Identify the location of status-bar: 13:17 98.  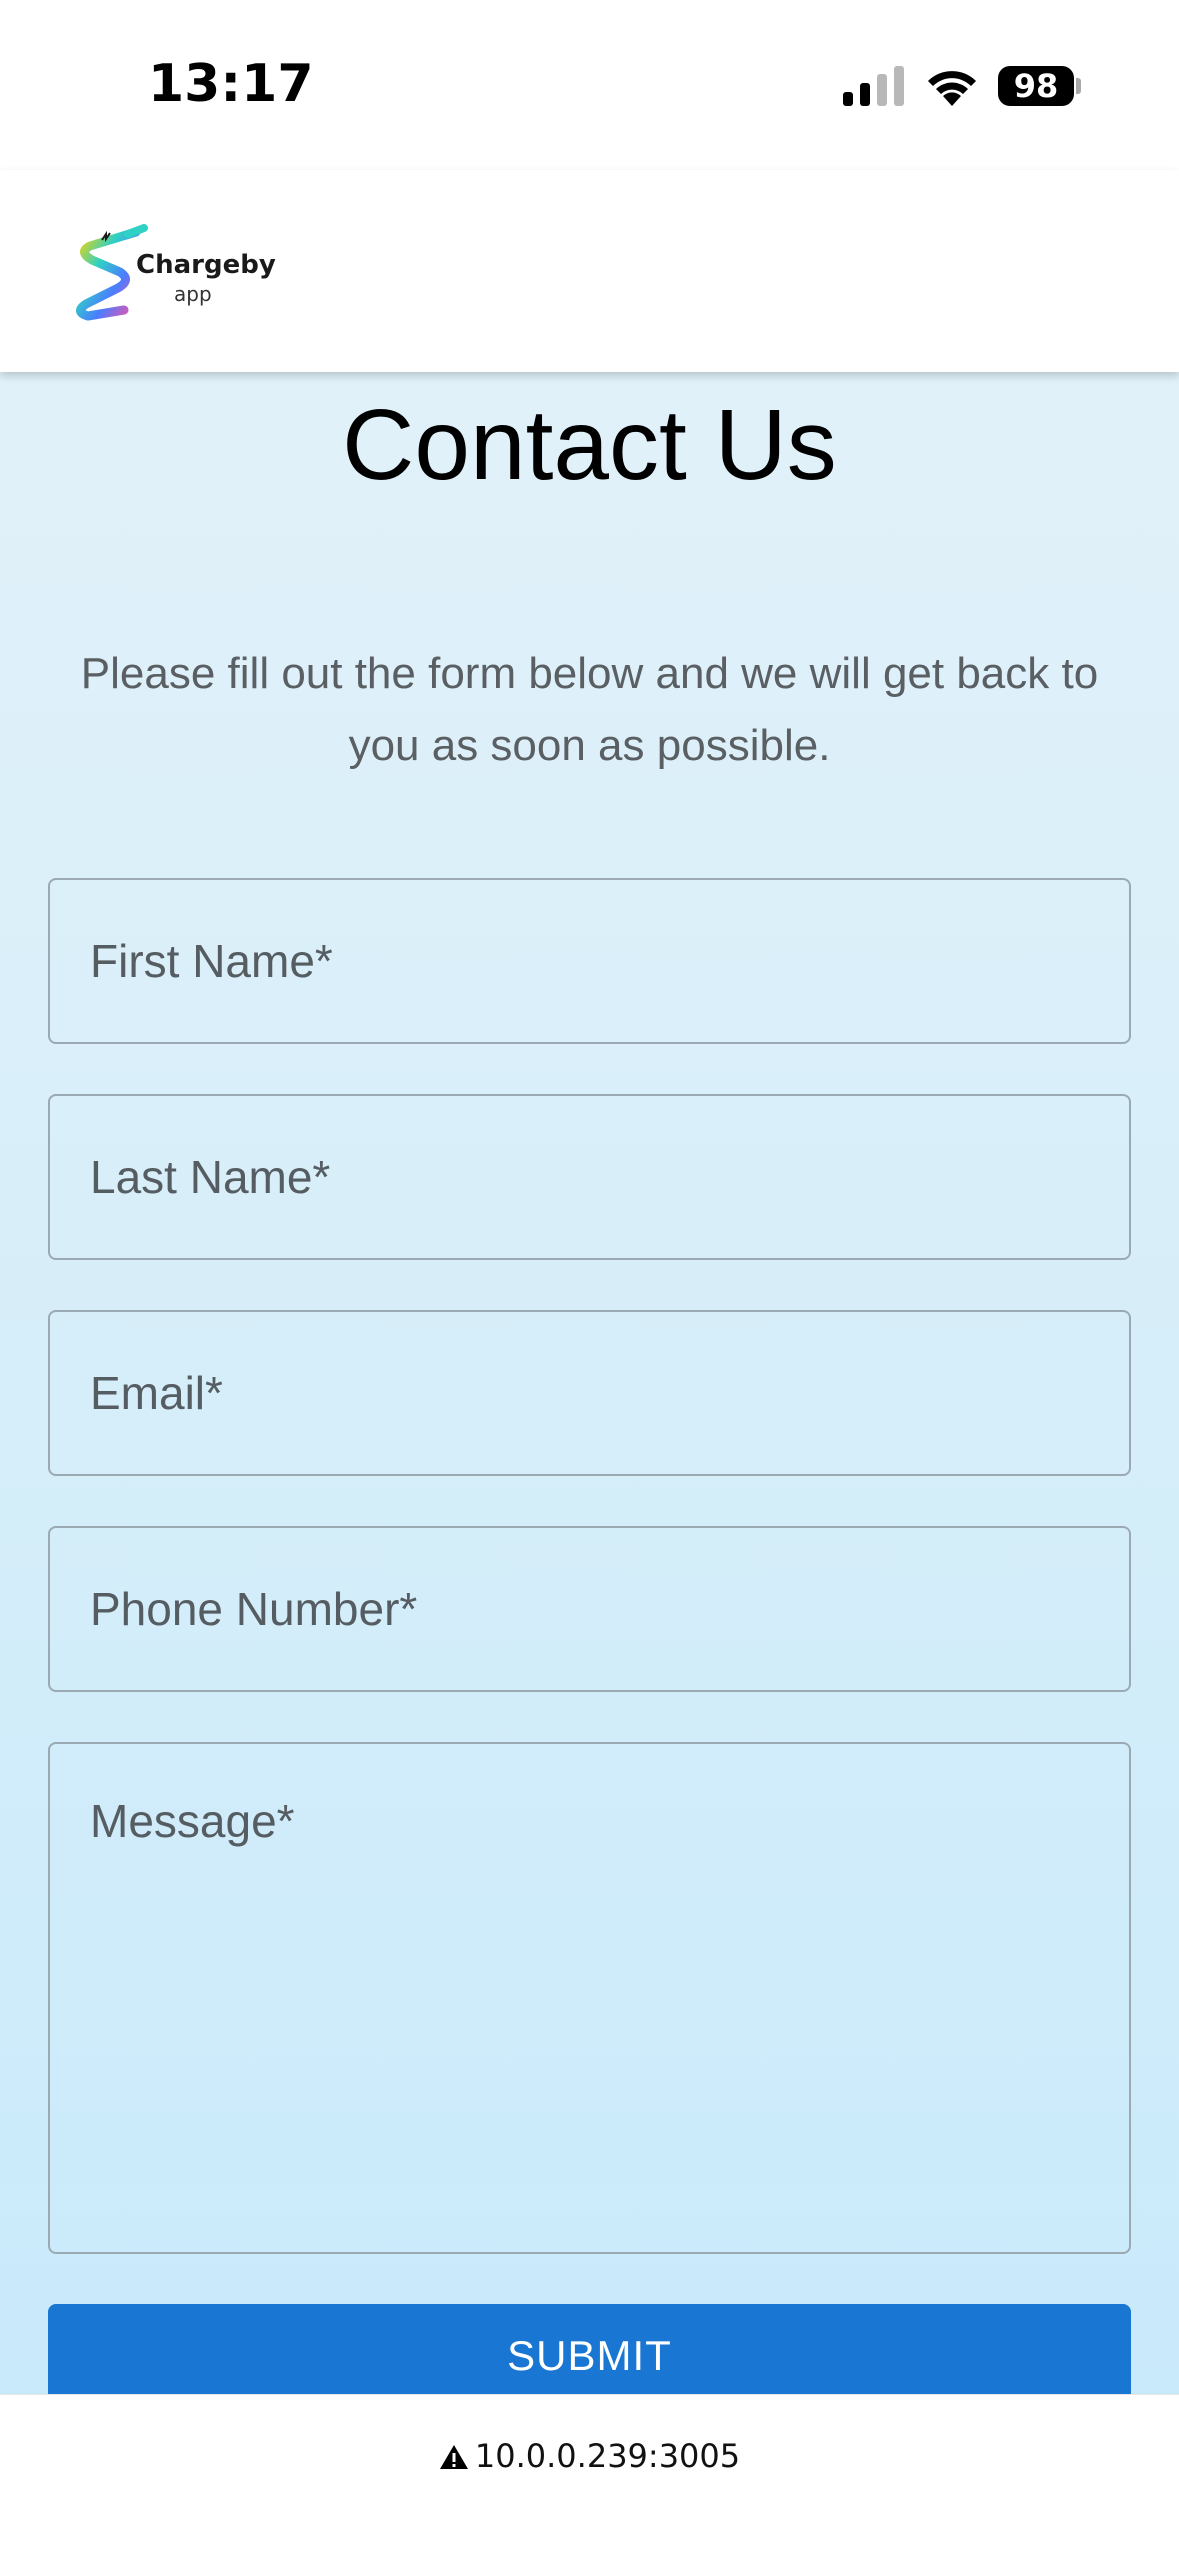
(589, 85).